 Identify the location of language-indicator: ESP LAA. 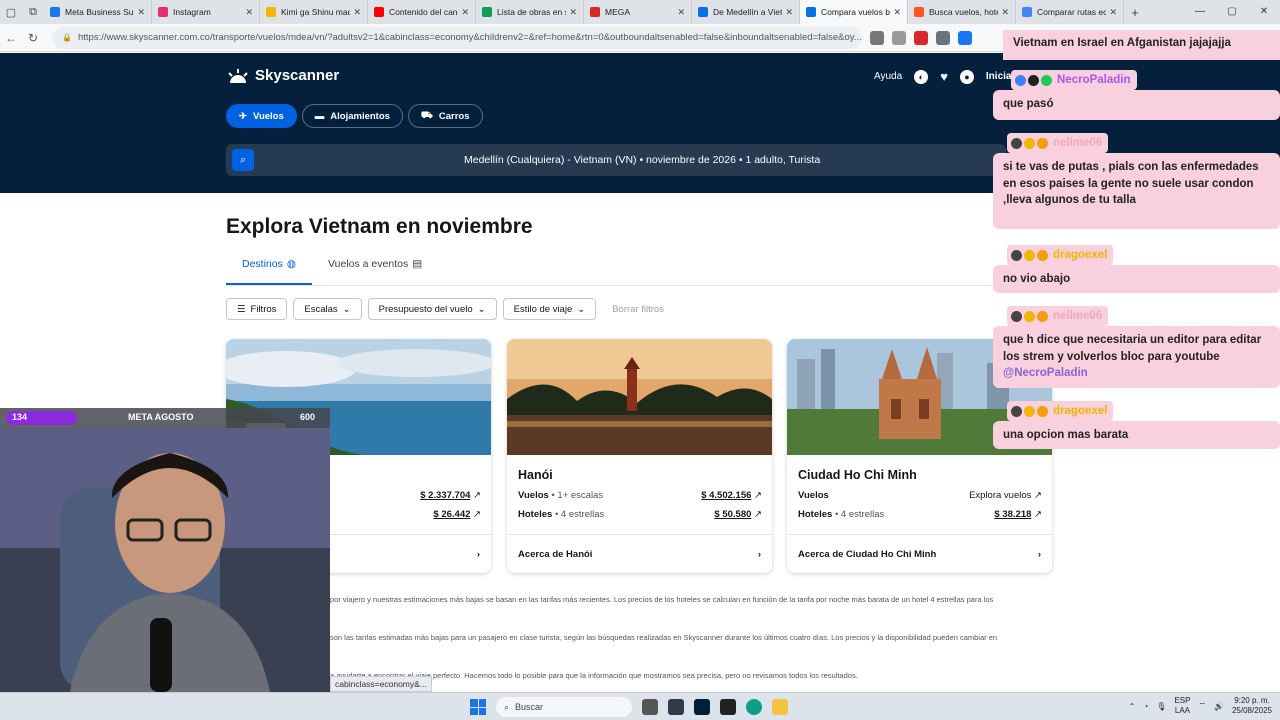
(1182, 706).